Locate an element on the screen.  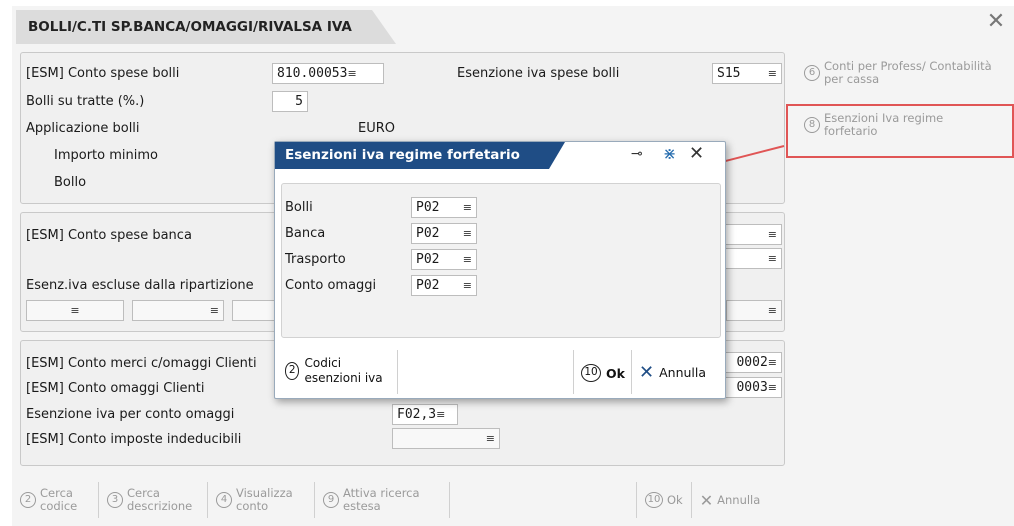
applicazione-bolli-value: EURO is located at coordinates (376, 128).